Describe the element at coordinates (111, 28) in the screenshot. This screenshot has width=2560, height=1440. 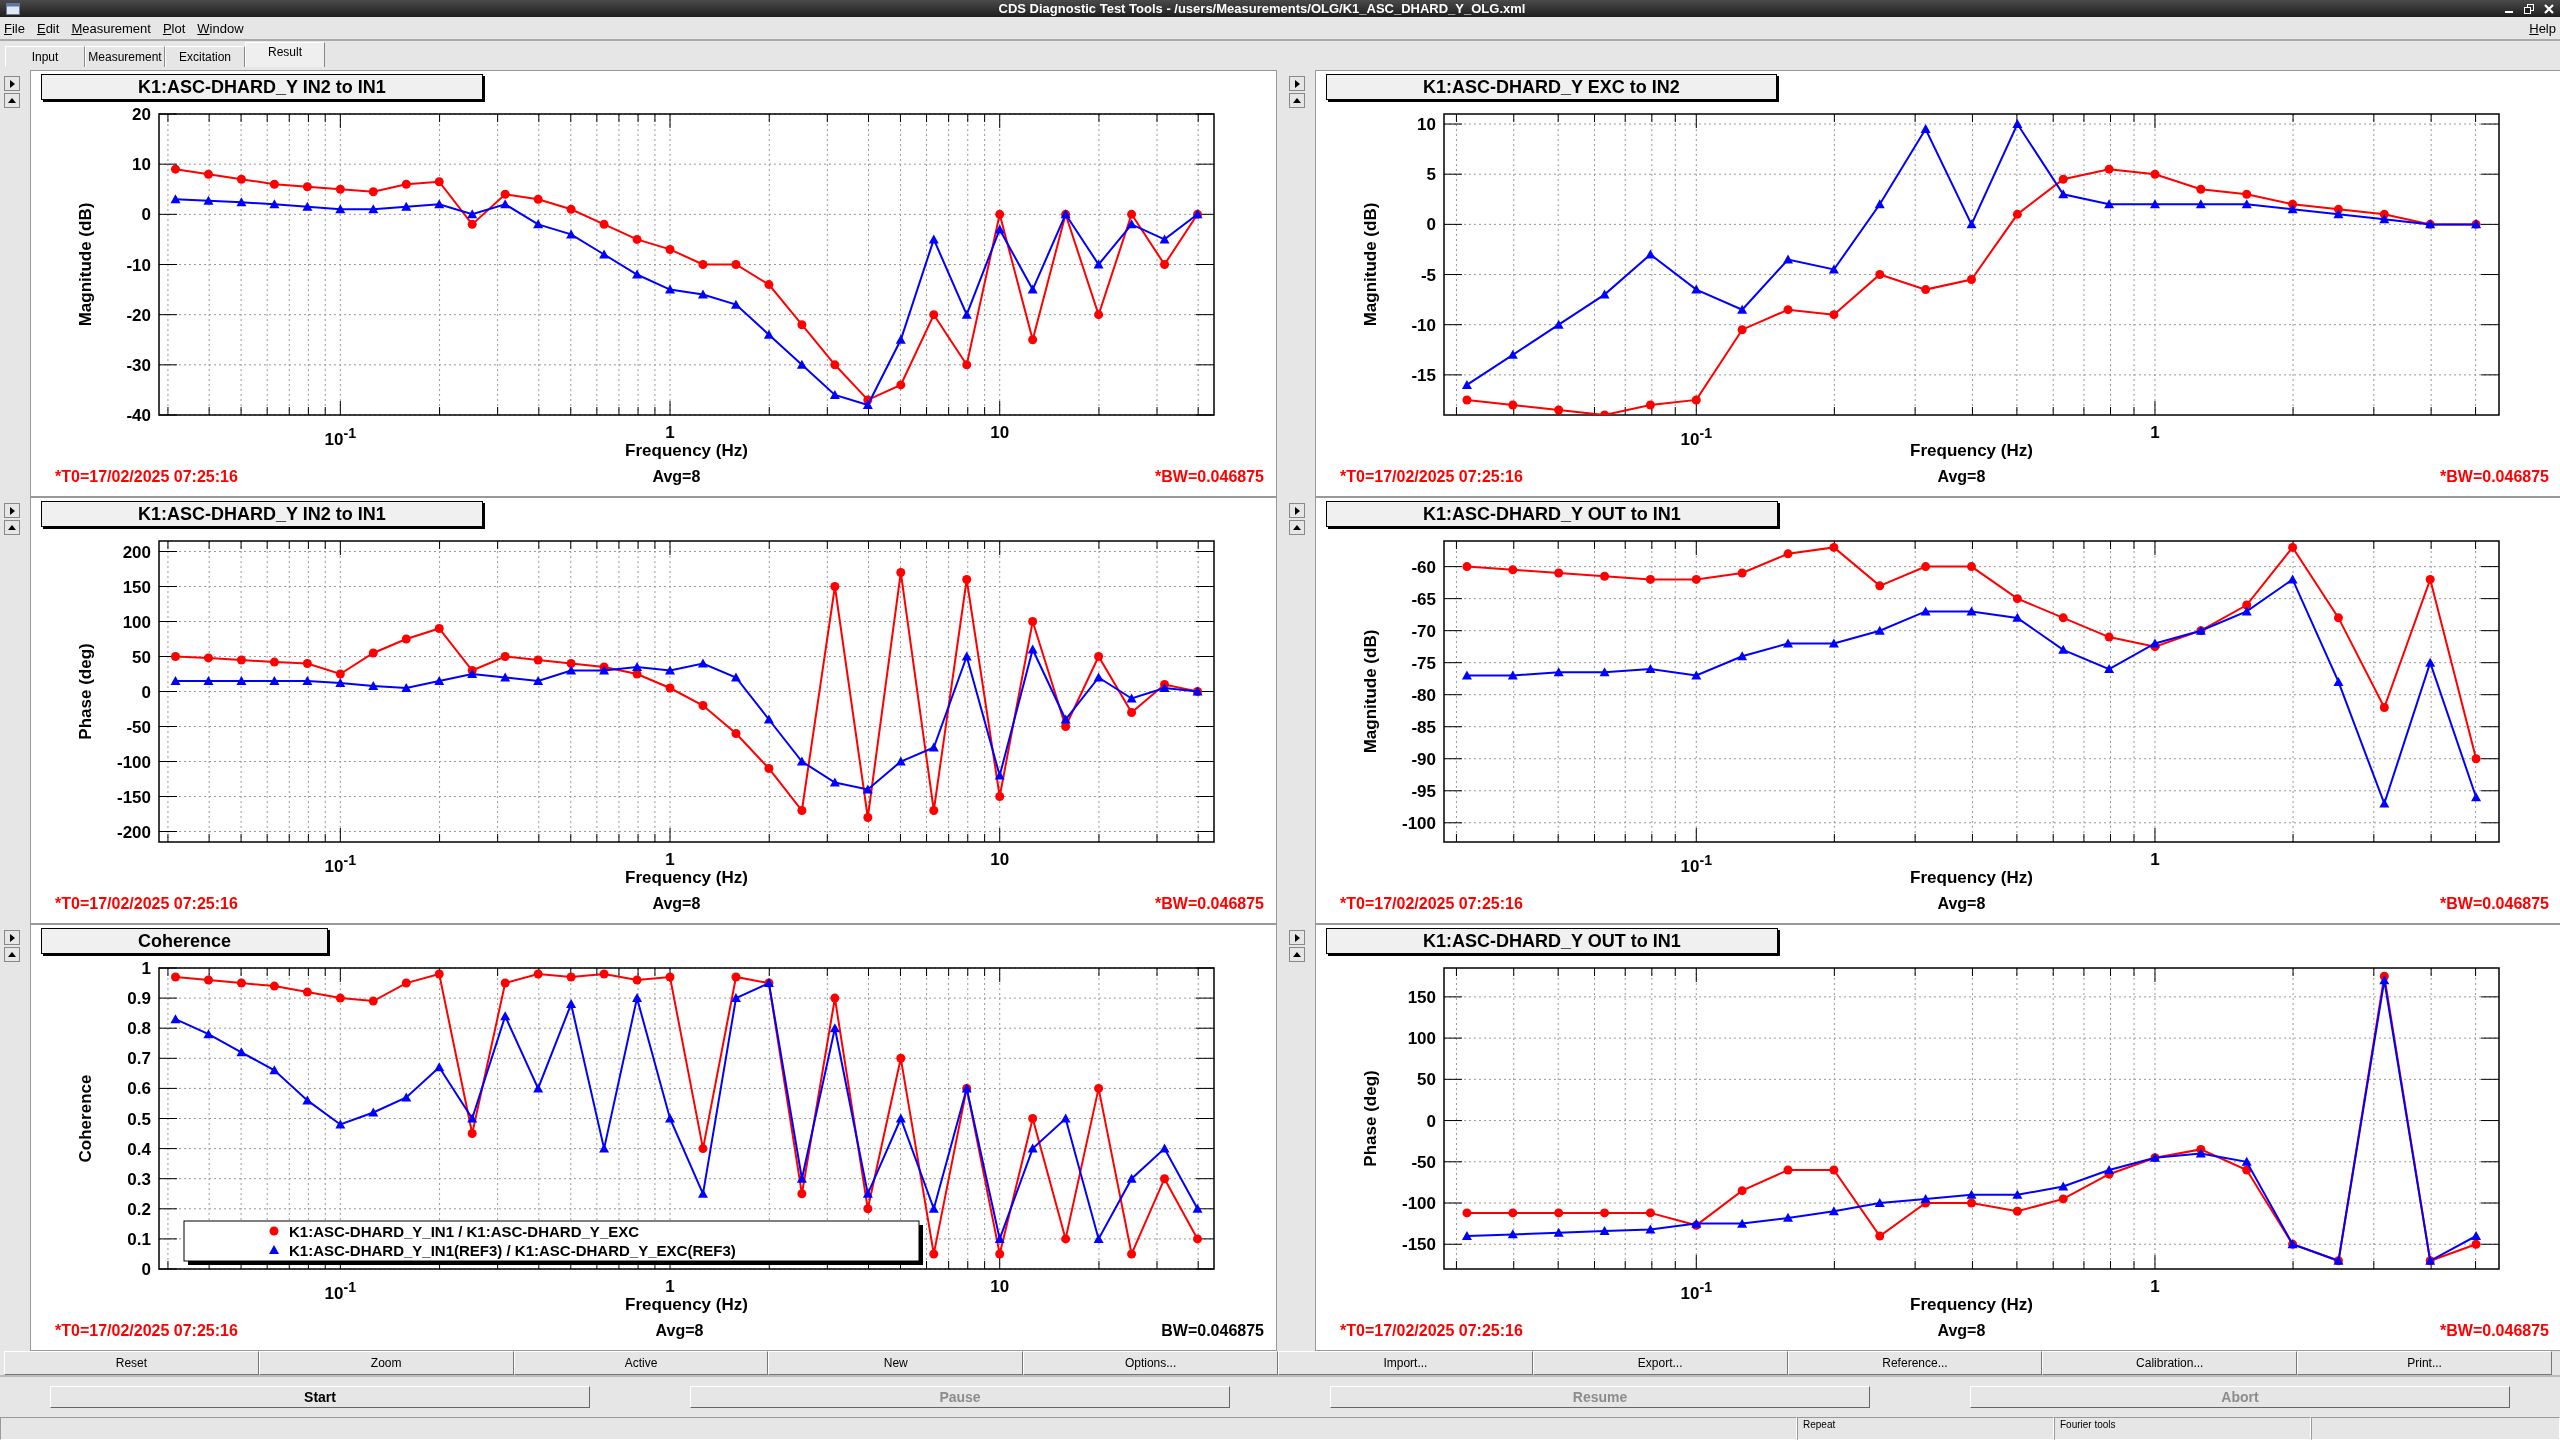
I see `menu-item: Measurement` at that location.